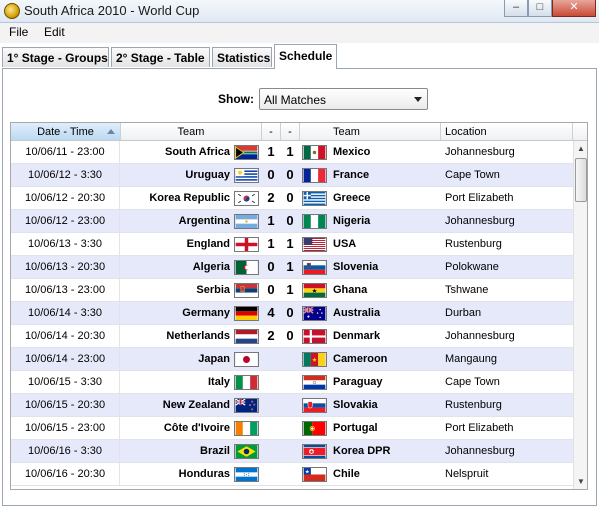  I want to click on match-filter-select: All Matches, so click(343, 99).